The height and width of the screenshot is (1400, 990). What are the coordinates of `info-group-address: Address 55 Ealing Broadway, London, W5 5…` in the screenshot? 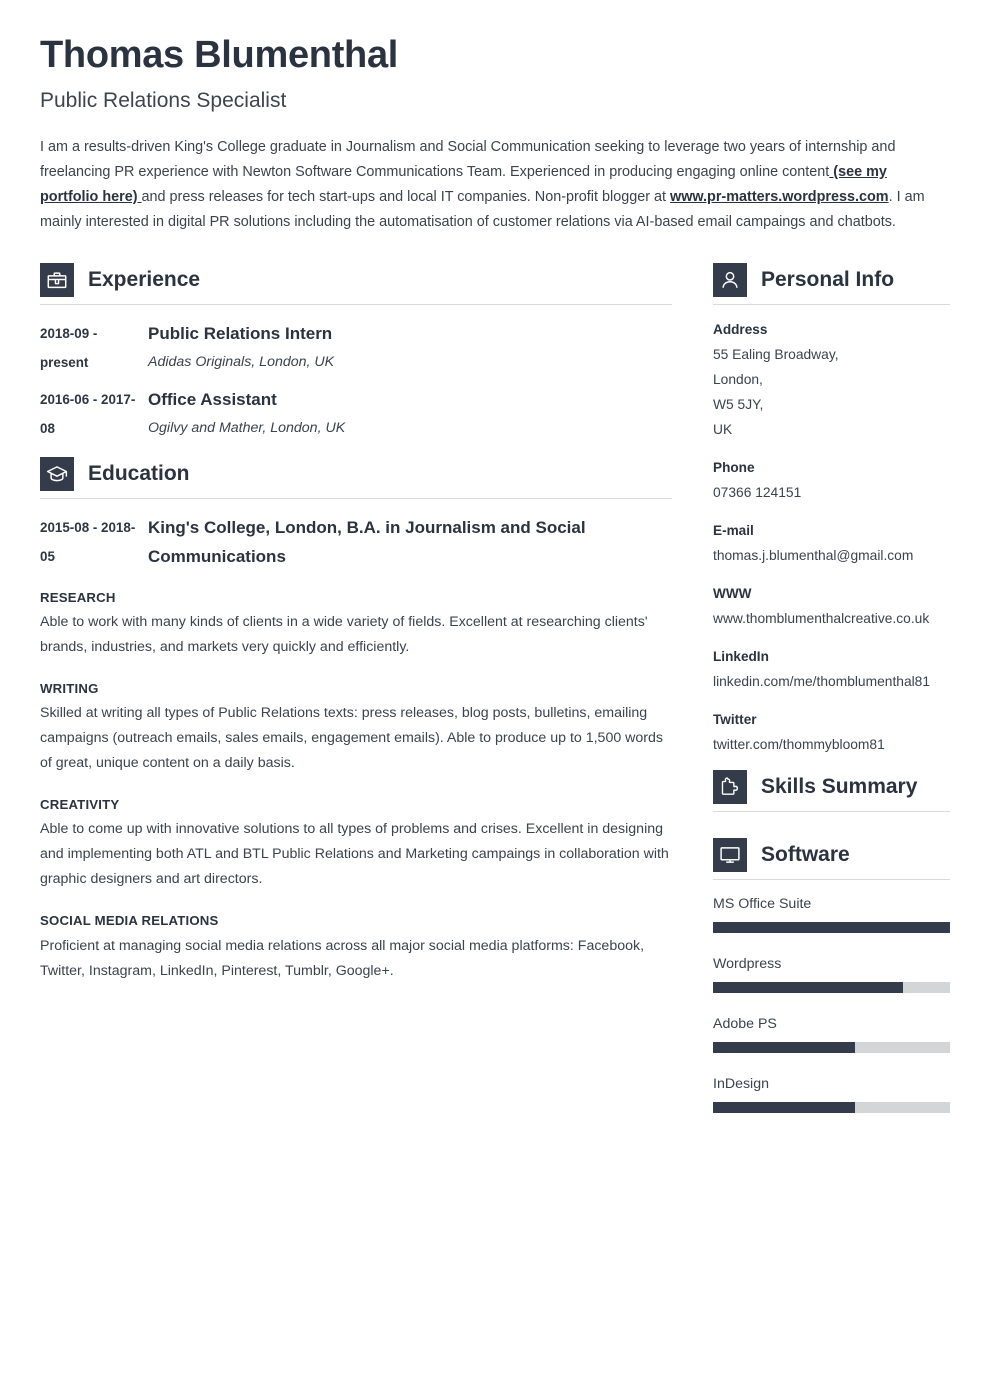 It's located at (831, 379).